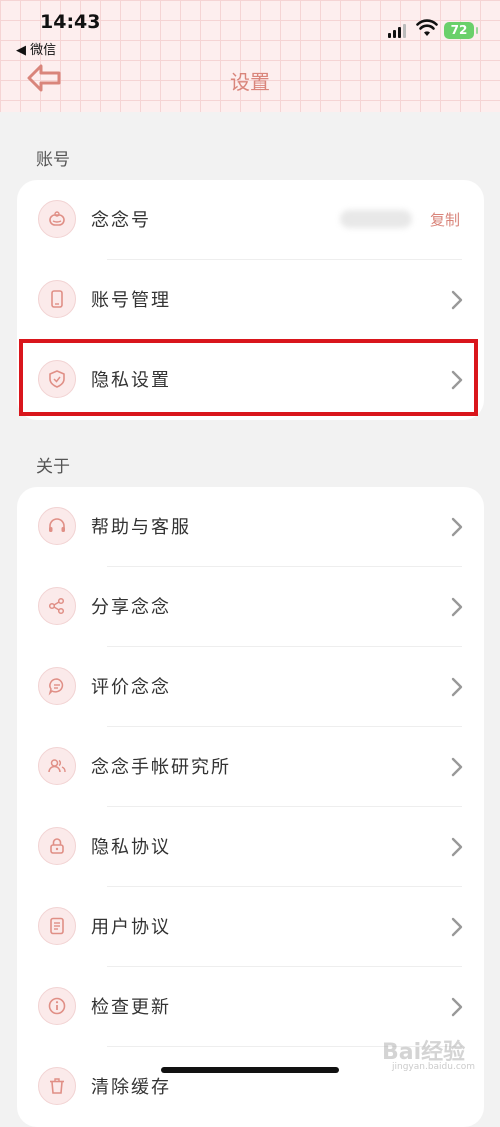  Describe the element at coordinates (57, 766) in the screenshot. I see `users-icon` at that location.